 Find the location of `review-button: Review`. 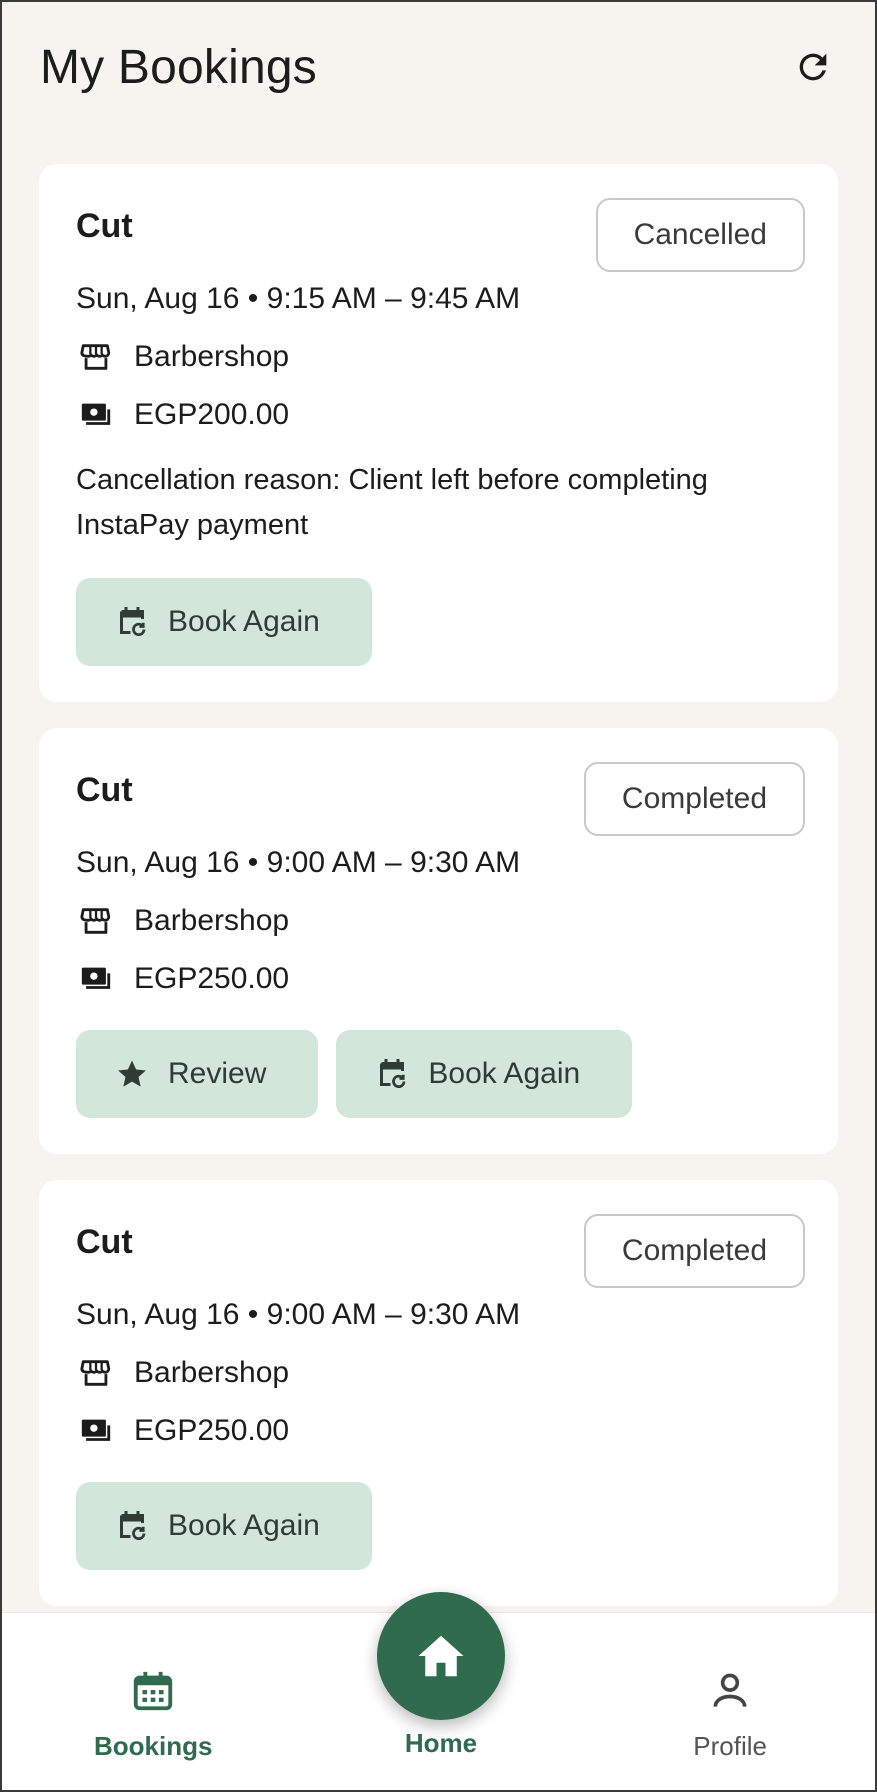

review-button: Review is located at coordinates (197, 1074).